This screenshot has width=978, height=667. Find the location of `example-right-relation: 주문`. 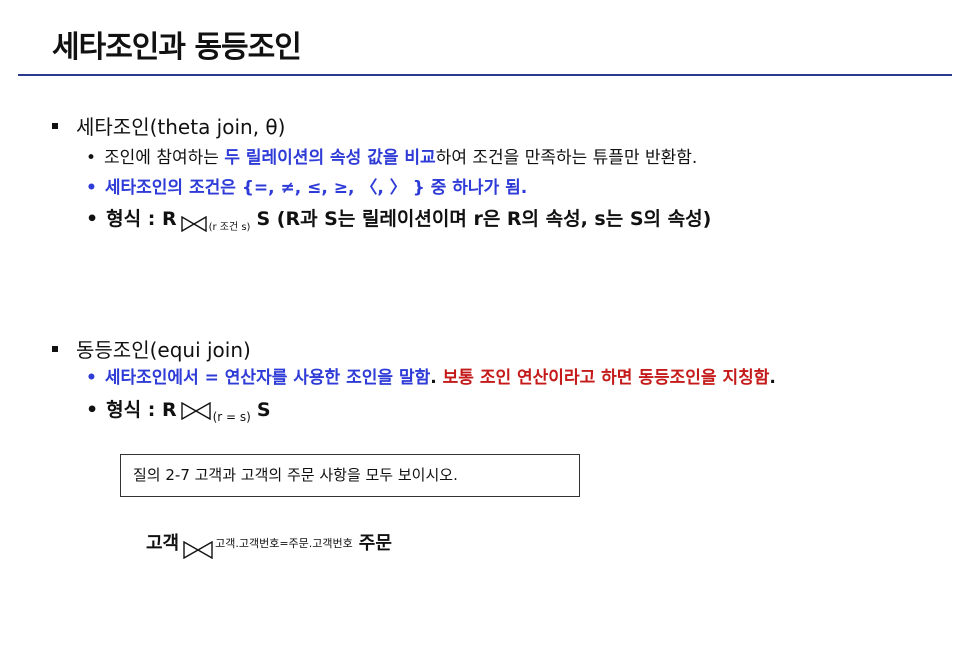

example-right-relation: 주문 is located at coordinates (375, 543).